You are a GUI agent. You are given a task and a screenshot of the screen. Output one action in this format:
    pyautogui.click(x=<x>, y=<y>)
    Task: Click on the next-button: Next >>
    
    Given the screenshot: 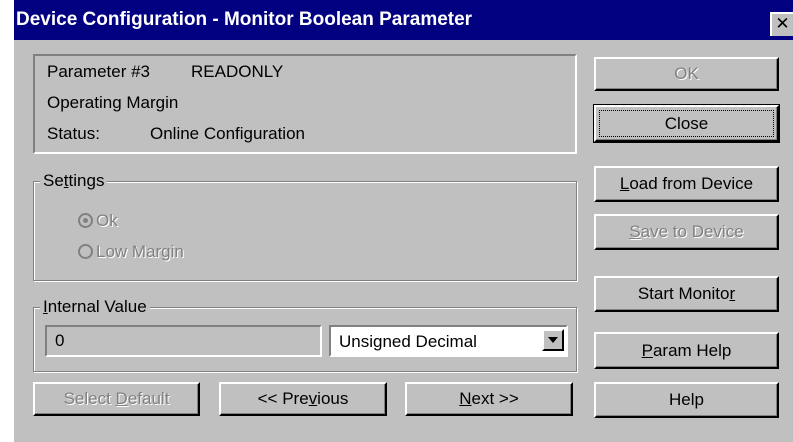 What is the action you would take?
    pyautogui.click(x=489, y=399)
    